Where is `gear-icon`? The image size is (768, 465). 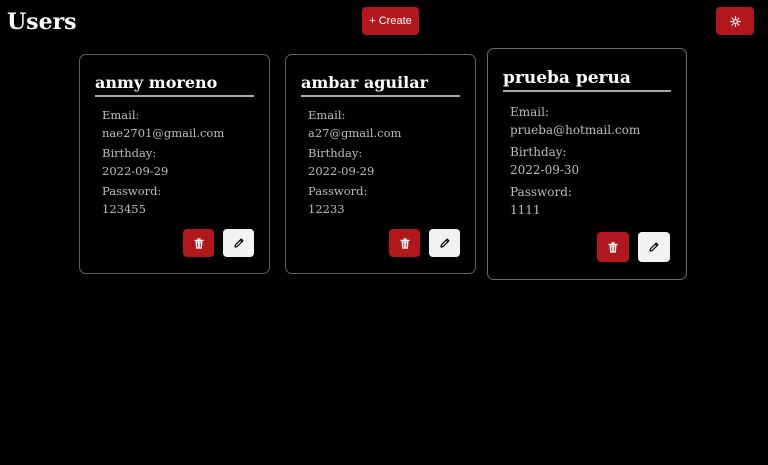
gear-icon is located at coordinates (735, 21).